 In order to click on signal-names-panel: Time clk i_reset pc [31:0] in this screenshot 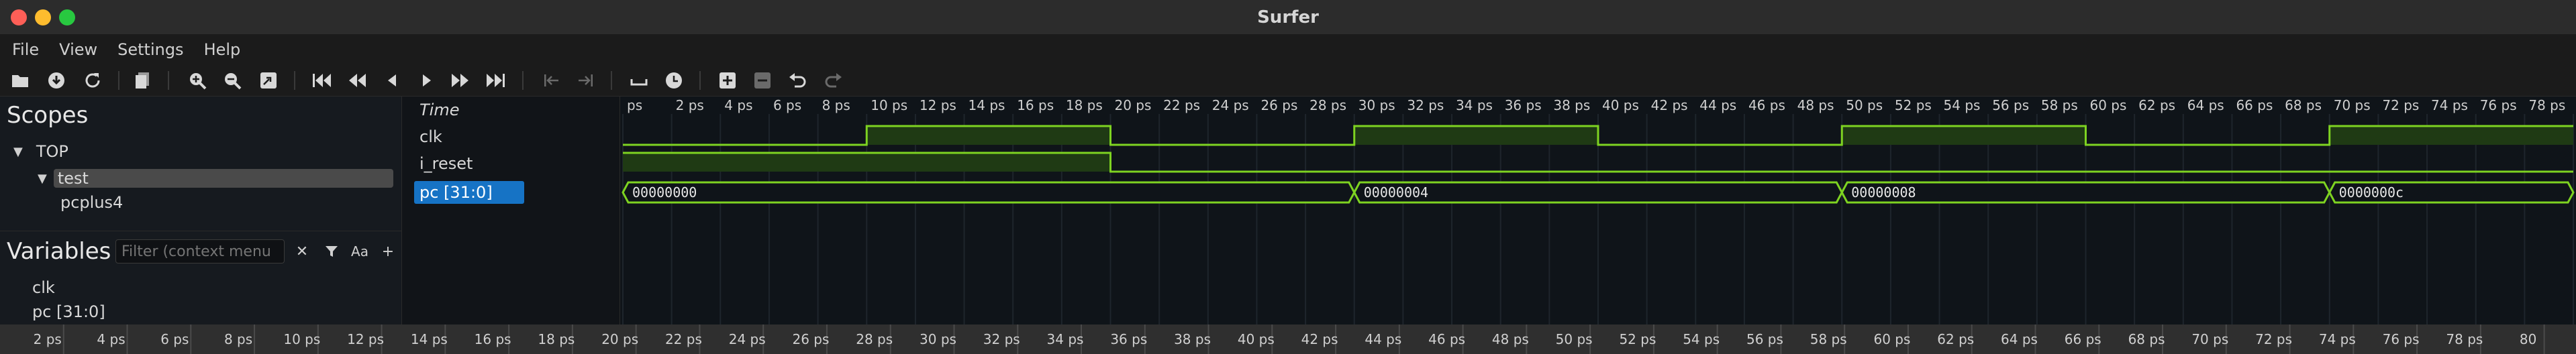, I will do `click(510, 210)`.